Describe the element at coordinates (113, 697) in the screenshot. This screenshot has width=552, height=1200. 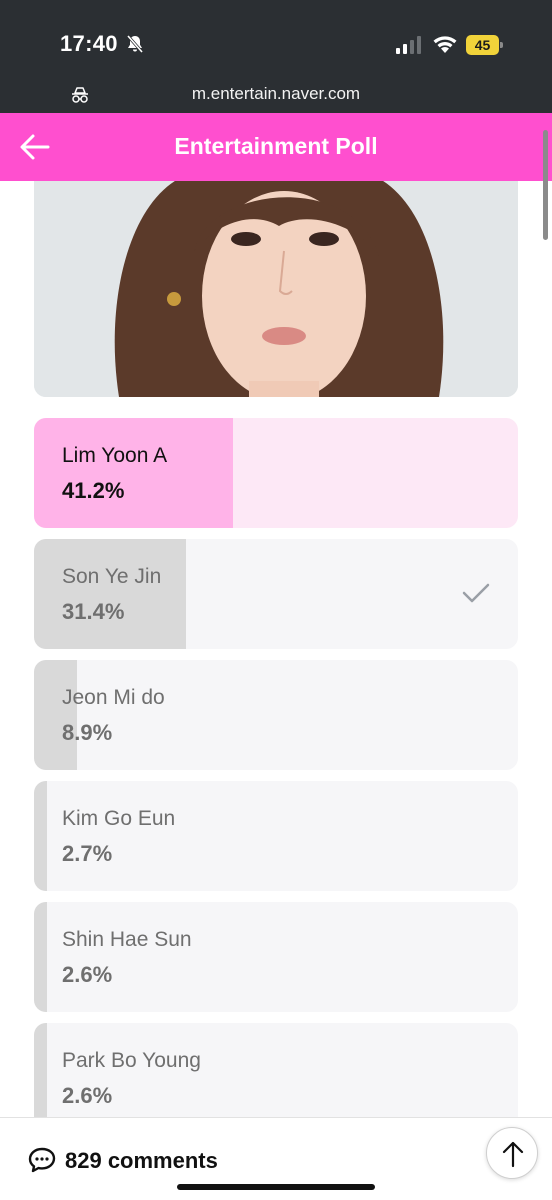
I see `poll-option-name: Jeon Mi do` at that location.